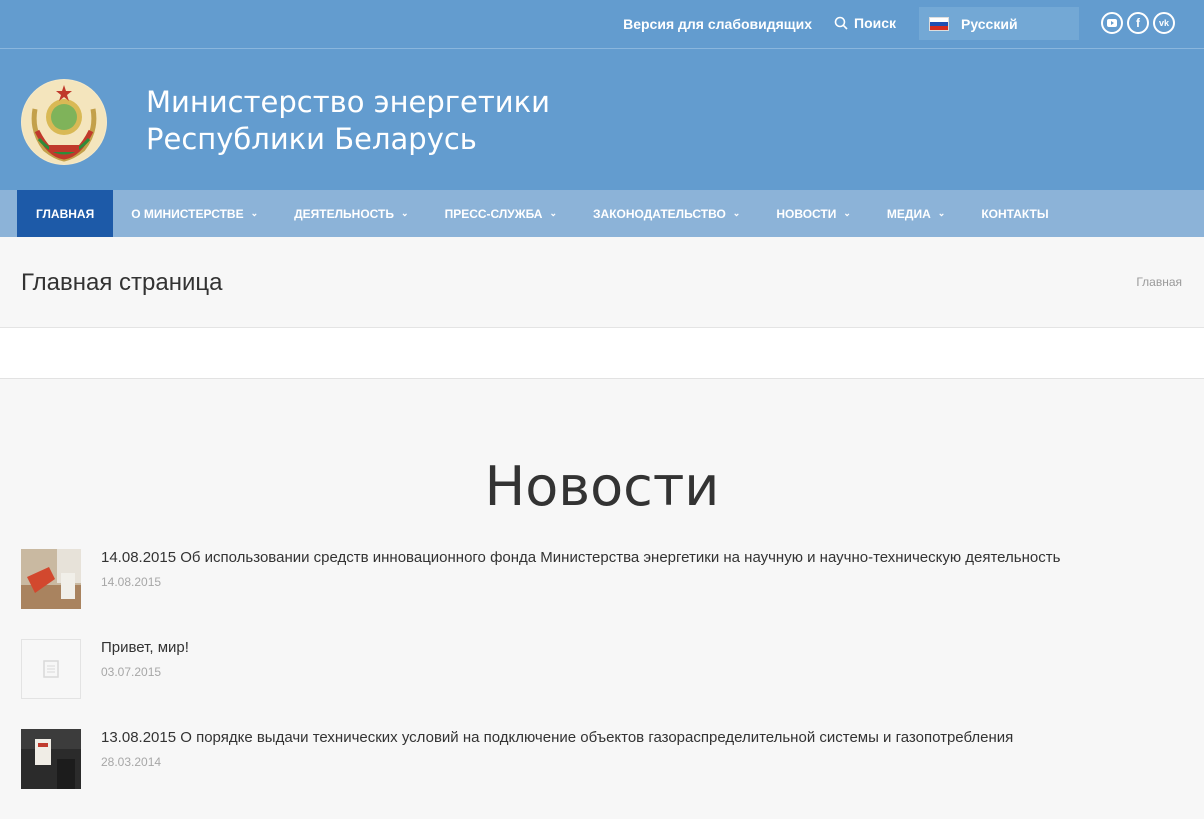 This screenshot has width=1204, height=819. I want to click on nav-label: ГЛАВНАЯ, so click(65, 213).